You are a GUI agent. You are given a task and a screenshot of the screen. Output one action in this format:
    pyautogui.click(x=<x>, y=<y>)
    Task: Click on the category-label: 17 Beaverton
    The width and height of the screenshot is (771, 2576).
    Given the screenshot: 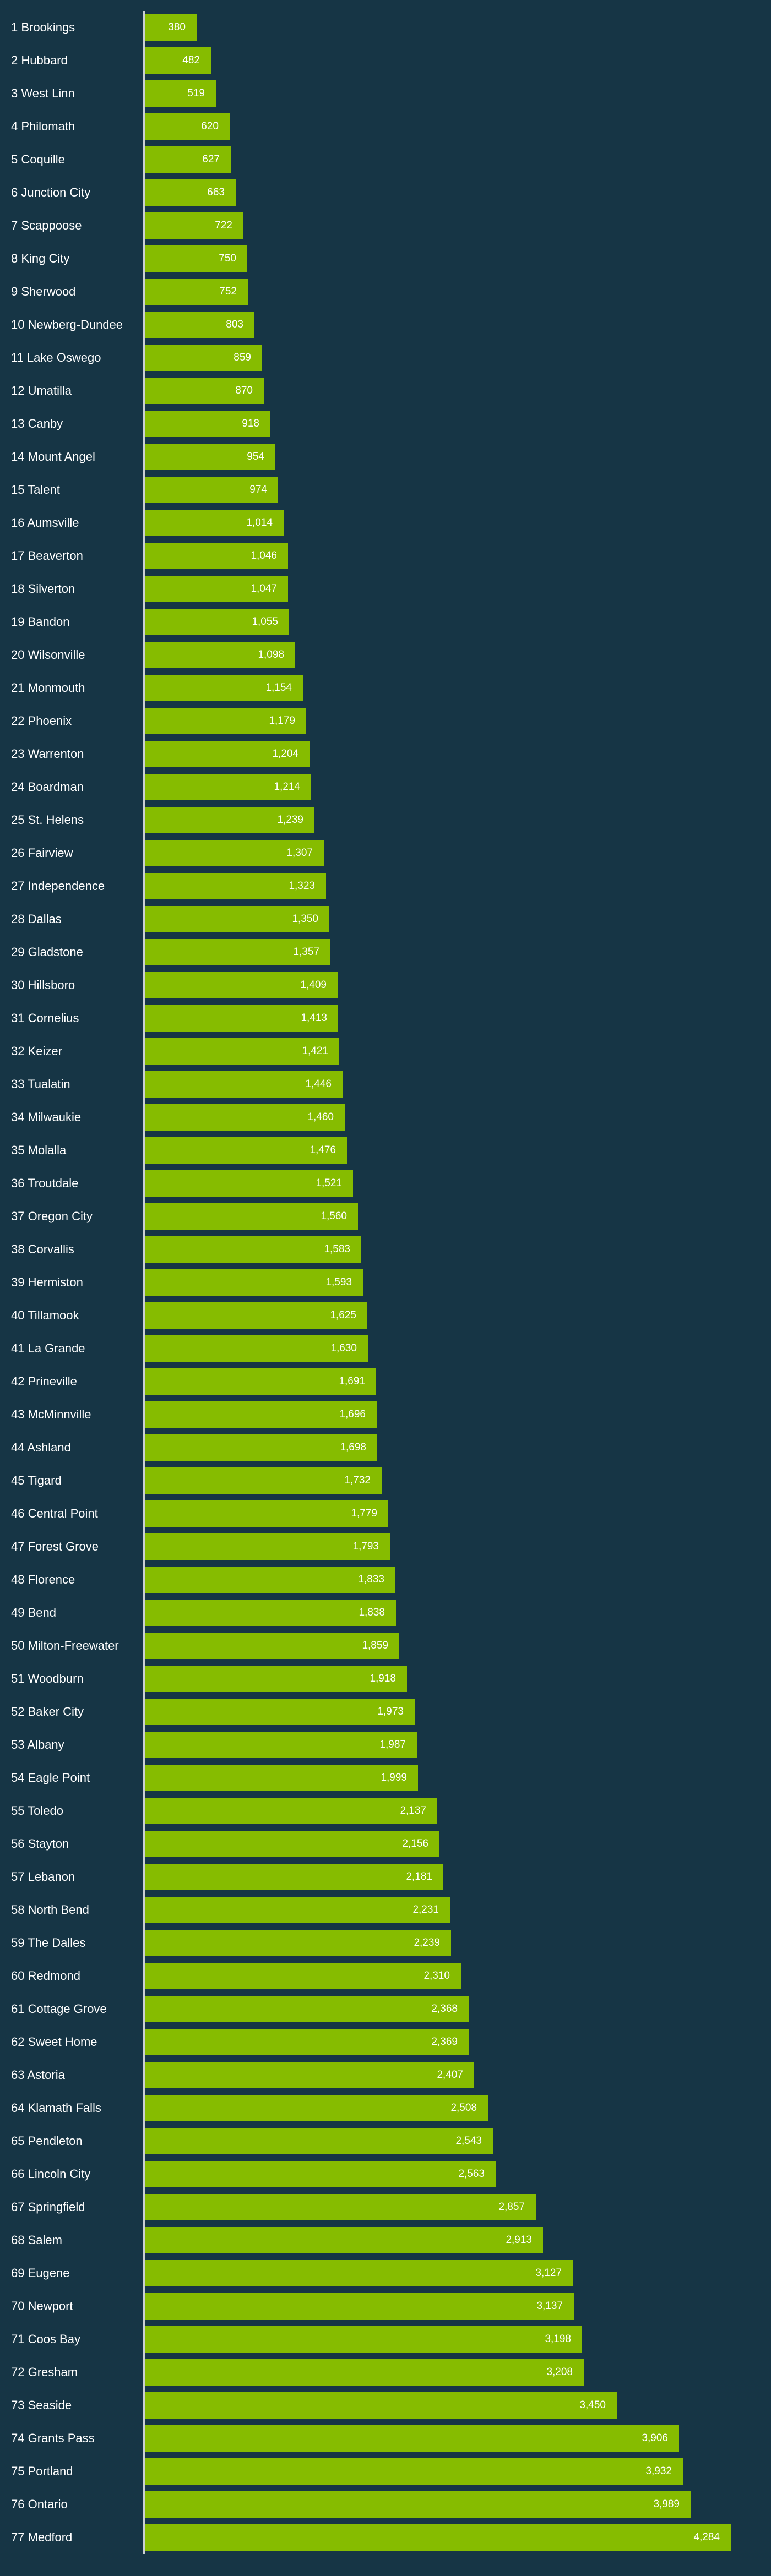 What is the action you would take?
    pyautogui.click(x=47, y=556)
    